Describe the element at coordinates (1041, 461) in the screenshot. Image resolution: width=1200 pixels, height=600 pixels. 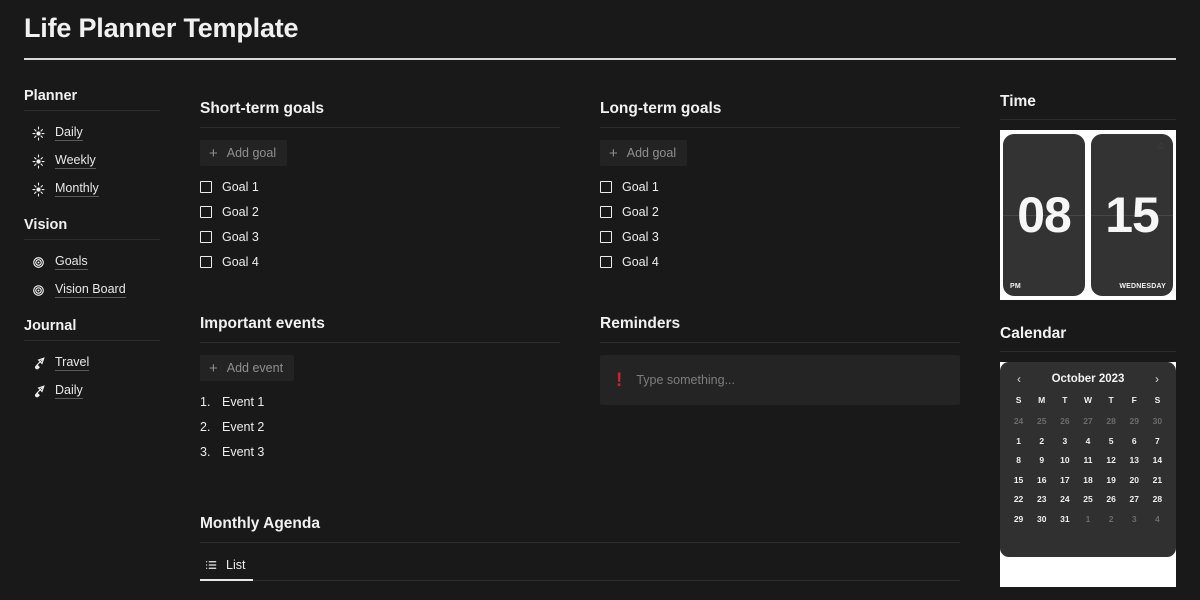
I see `calendar-day-cell: 9` at that location.